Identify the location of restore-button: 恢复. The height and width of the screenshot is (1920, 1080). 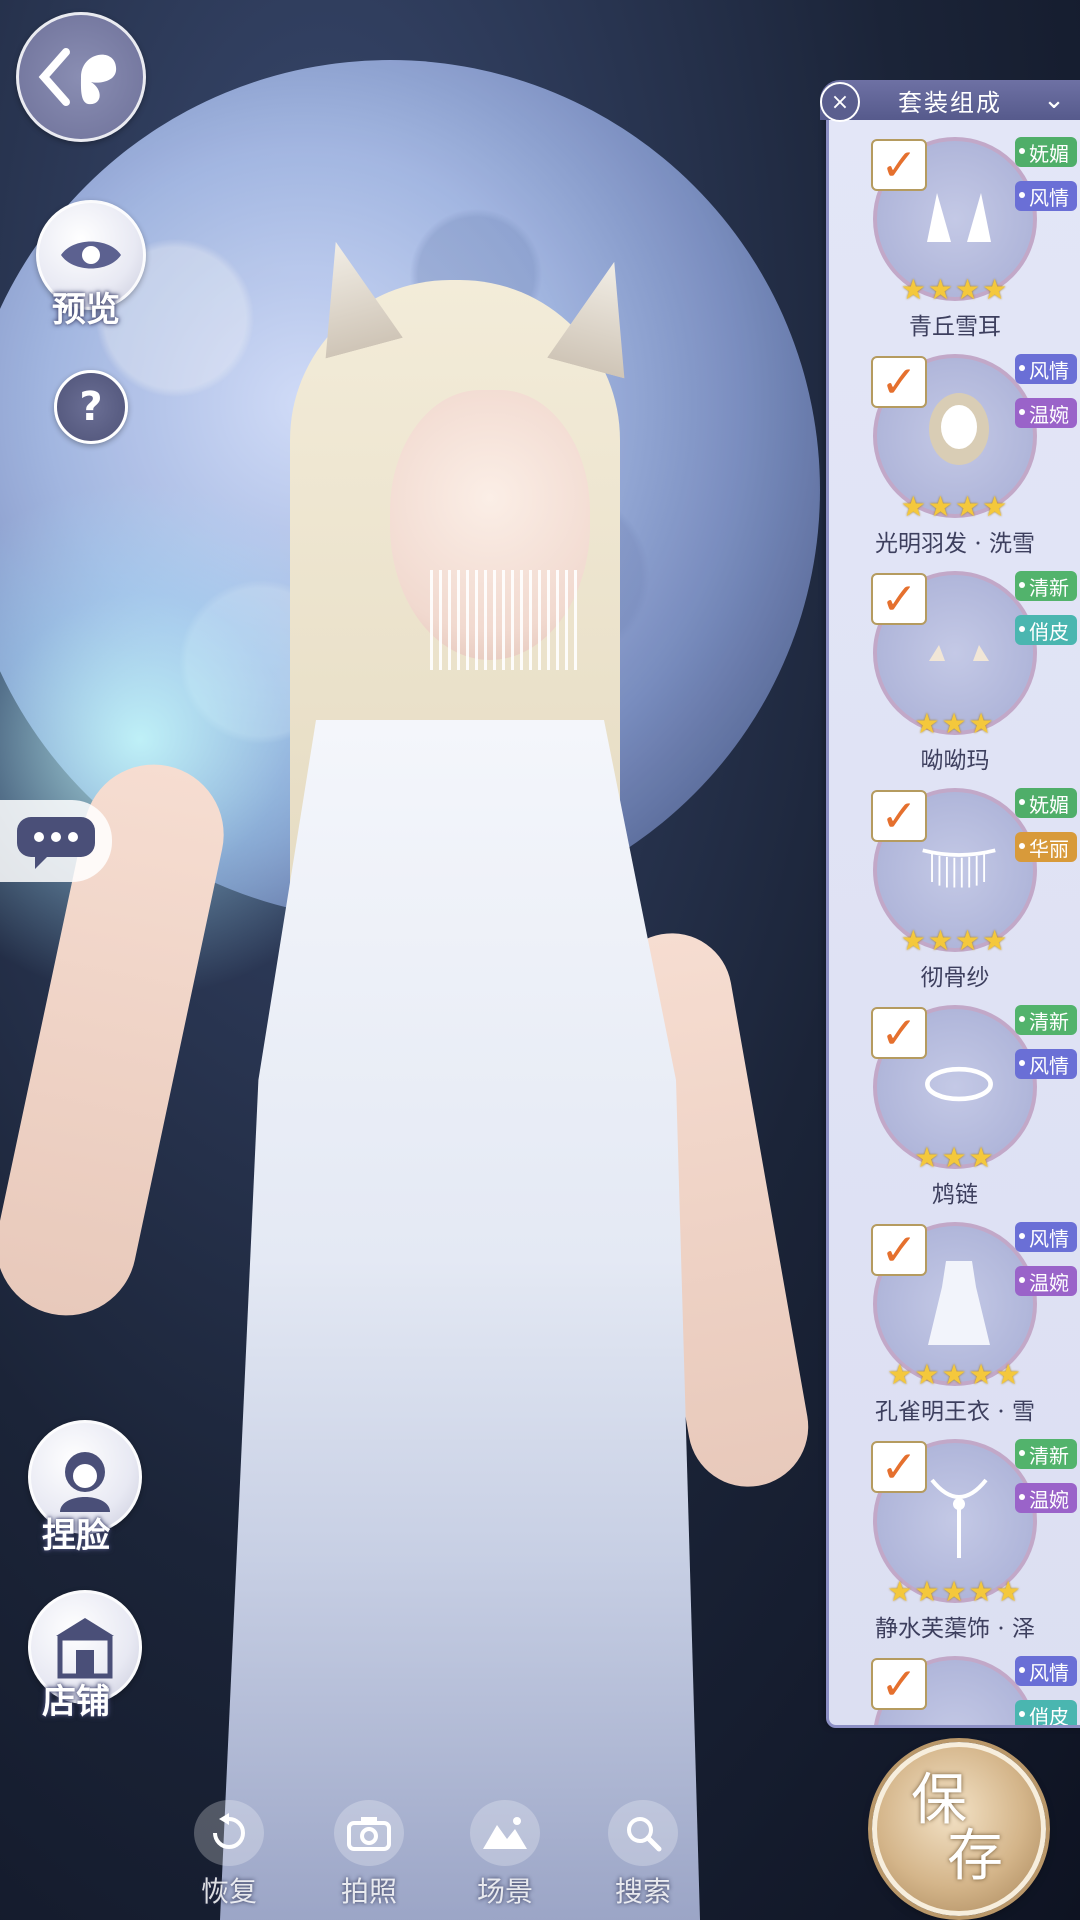
(229, 1855).